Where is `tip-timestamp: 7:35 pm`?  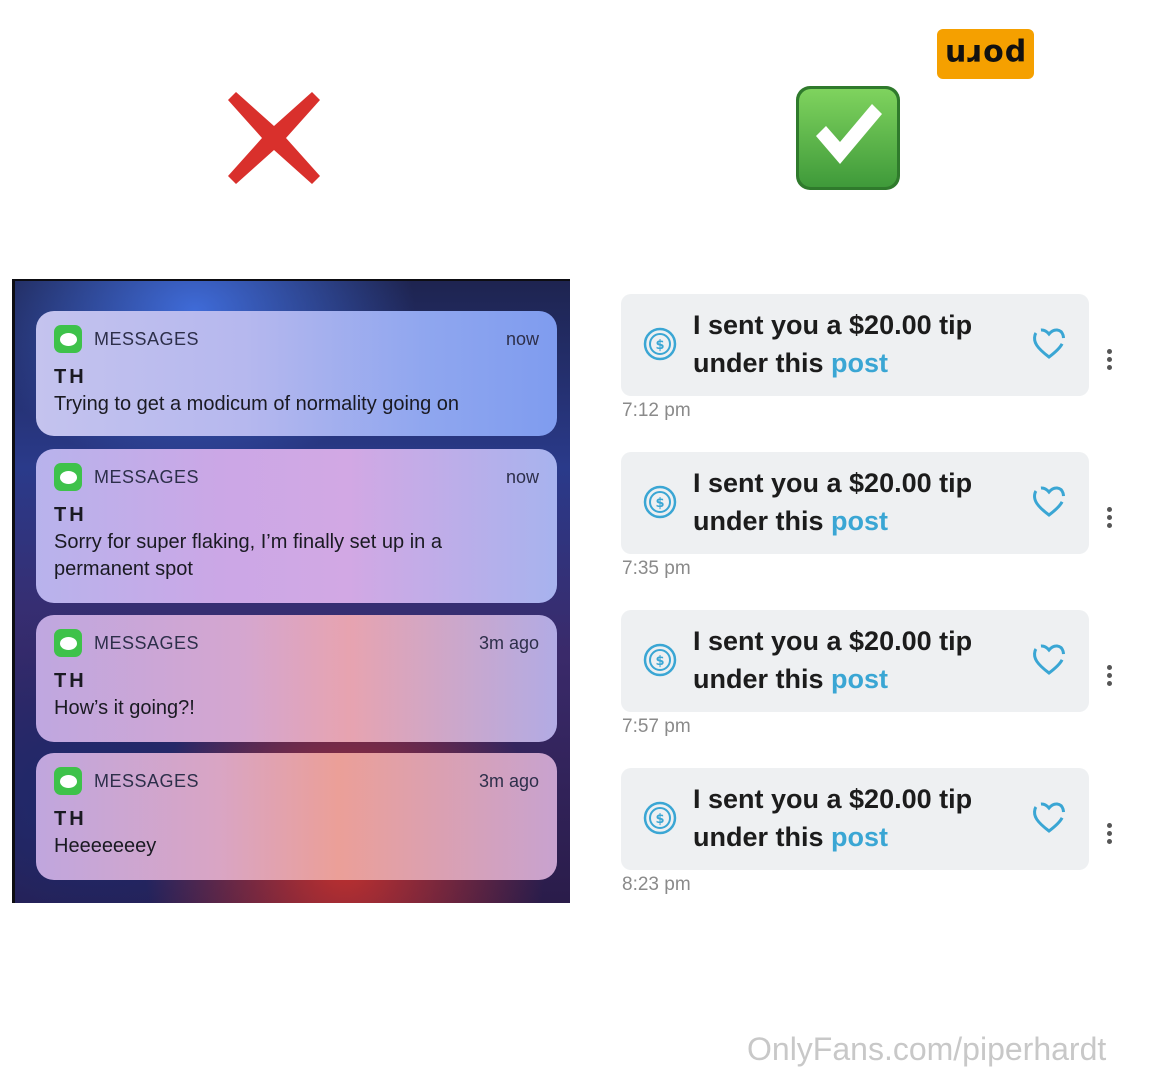 tip-timestamp: 7:35 pm is located at coordinates (656, 568).